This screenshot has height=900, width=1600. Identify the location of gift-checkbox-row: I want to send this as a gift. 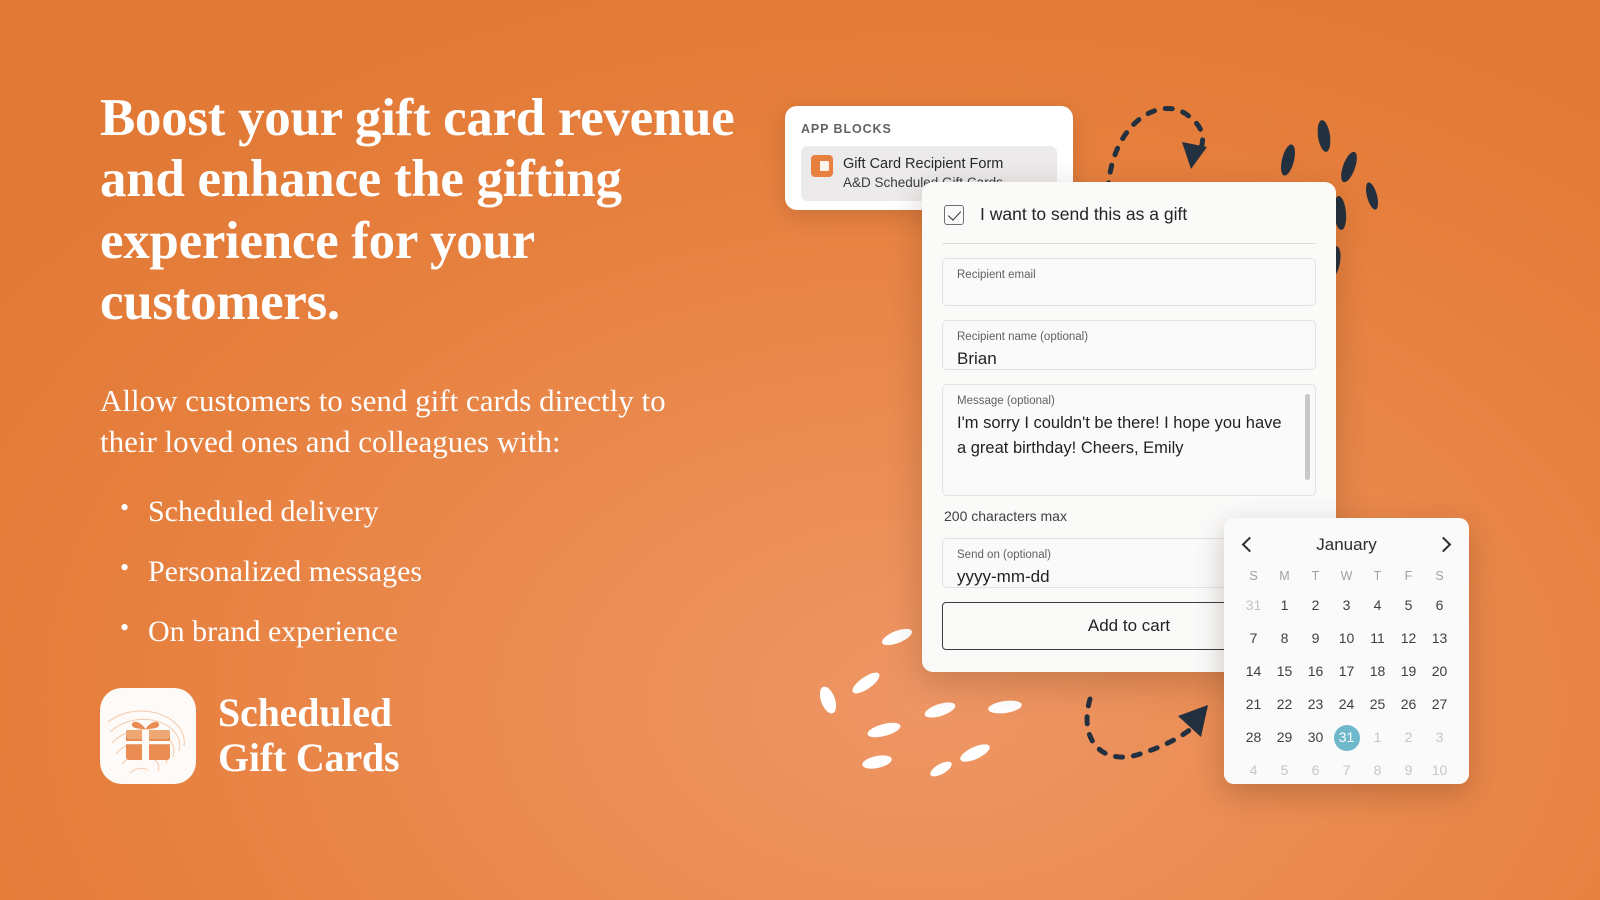
(1129, 213).